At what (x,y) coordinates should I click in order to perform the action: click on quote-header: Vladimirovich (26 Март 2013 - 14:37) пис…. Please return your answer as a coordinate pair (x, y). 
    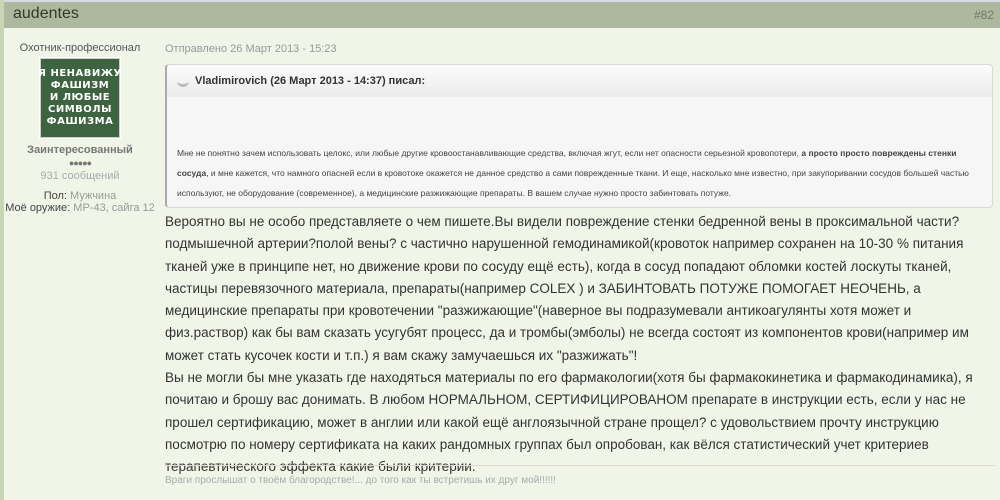
    Looking at the image, I should click on (579, 81).